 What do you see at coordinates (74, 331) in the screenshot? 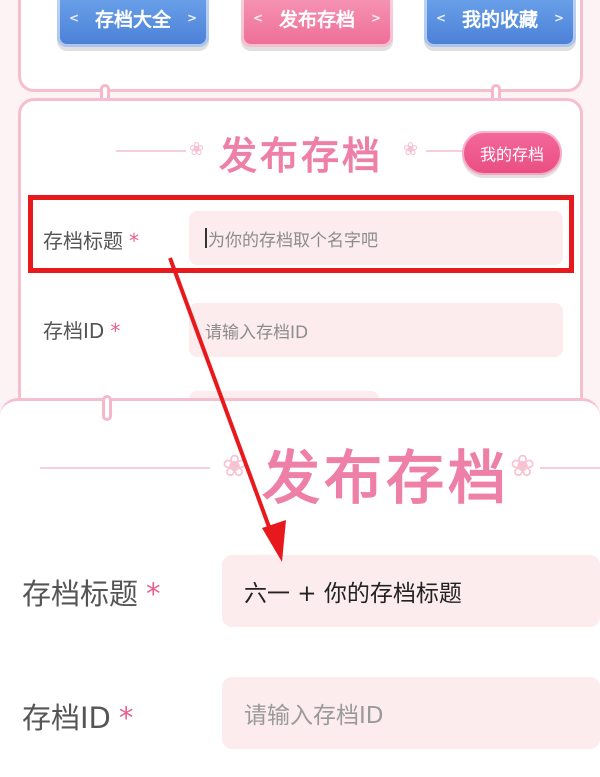
I see `archive-id-label-text: 存档ID` at bounding box center [74, 331].